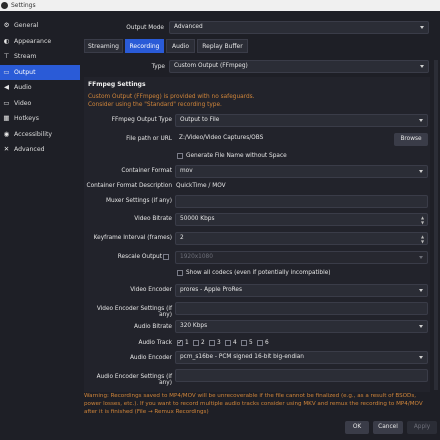 The height and width of the screenshot is (440, 440). What do you see at coordinates (201, 186) in the screenshot?
I see `container-desc-value: QuickTime / MOV` at bounding box center [201, 186].